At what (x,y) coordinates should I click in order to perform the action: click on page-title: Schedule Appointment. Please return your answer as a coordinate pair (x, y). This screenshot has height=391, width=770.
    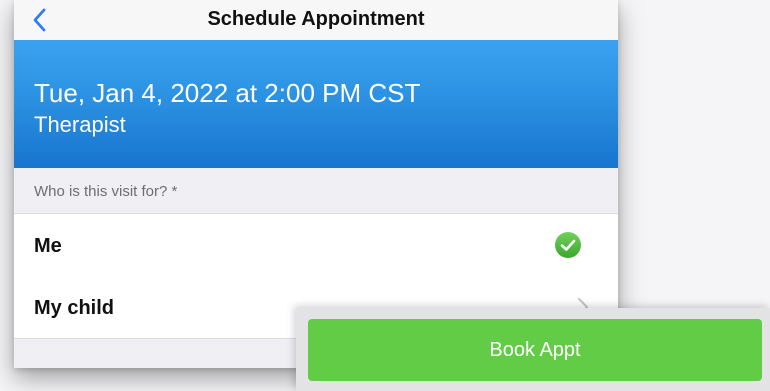
    Looking at the image, I should click on (316, 19).